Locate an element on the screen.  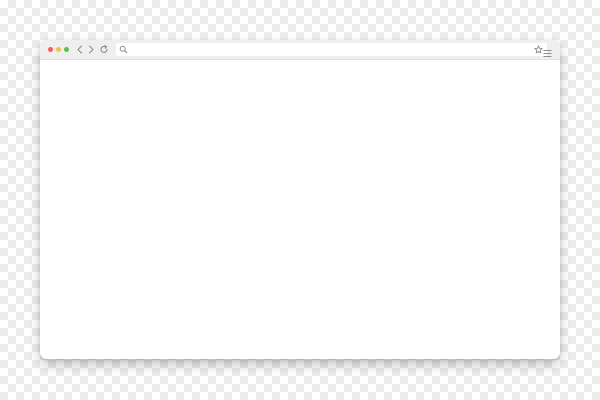
maximize-window-button is located at coordinates (66, 49).